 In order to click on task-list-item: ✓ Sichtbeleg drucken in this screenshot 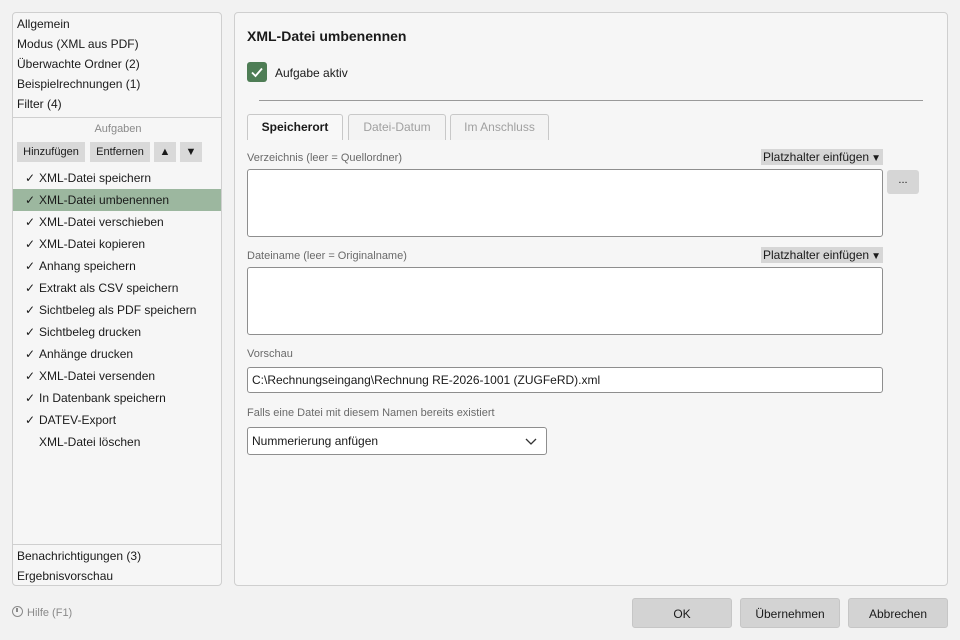, I will do `click(117, 332)`.